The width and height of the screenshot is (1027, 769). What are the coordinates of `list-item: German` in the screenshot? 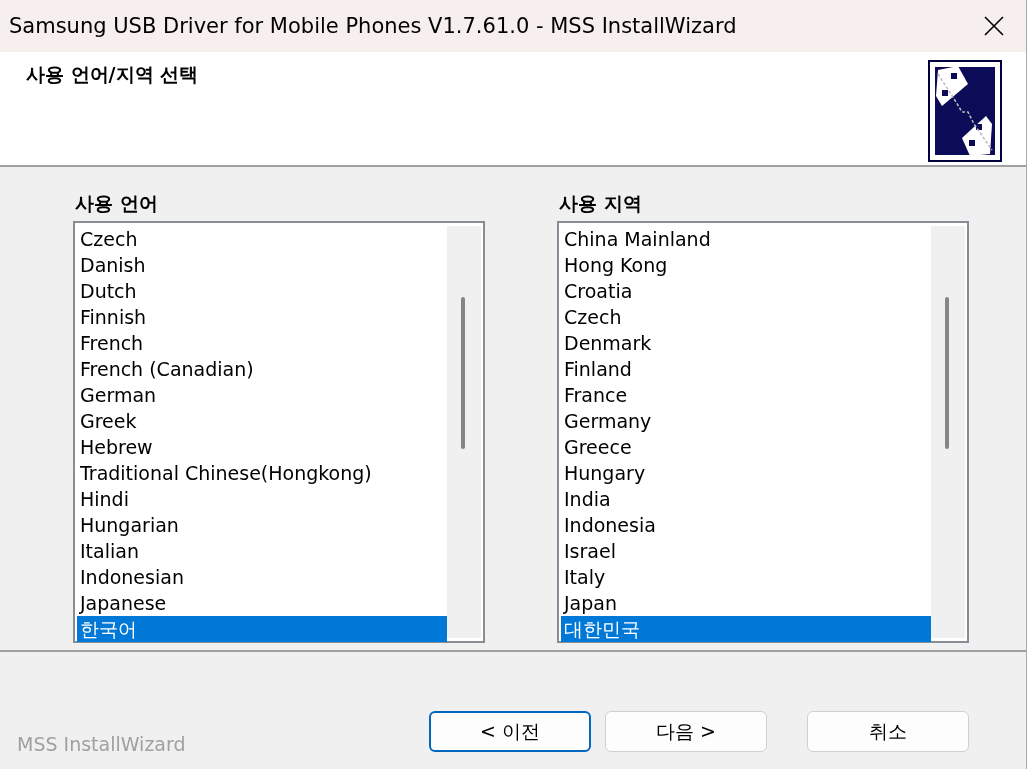 It's located at (262, 395).